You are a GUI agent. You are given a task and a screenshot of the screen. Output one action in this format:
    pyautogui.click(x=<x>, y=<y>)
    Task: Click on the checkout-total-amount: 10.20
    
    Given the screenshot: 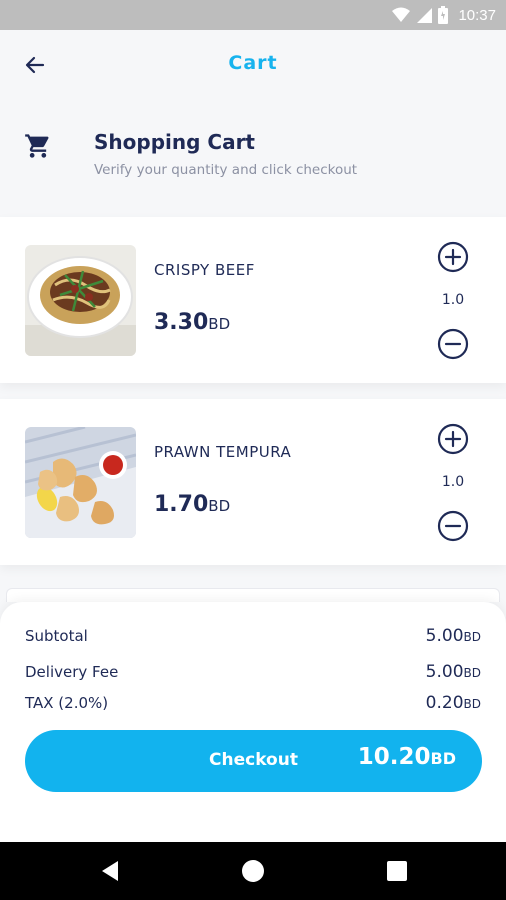 What is the action you would take?
    pyautogui.click(x=394, y=757)
    